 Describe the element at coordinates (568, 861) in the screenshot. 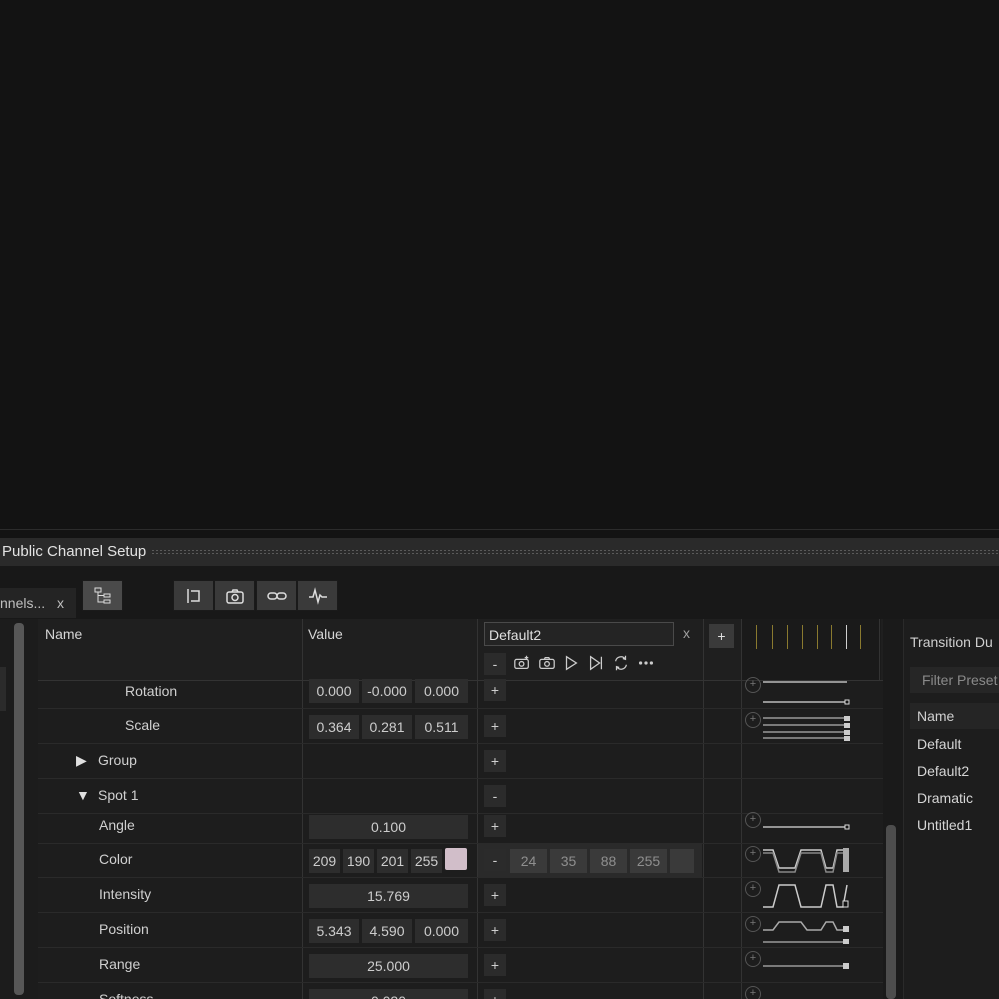

I see `preset-value-field: 35` at that location.